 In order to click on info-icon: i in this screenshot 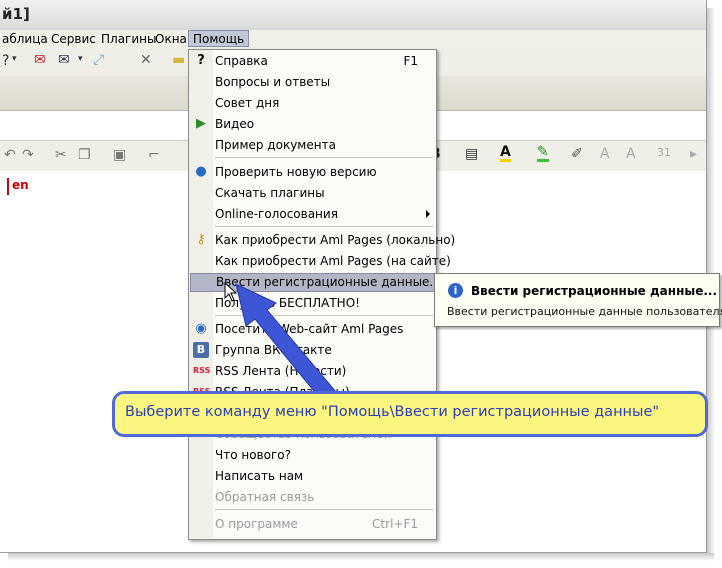, I will do `click(455, 290)`.